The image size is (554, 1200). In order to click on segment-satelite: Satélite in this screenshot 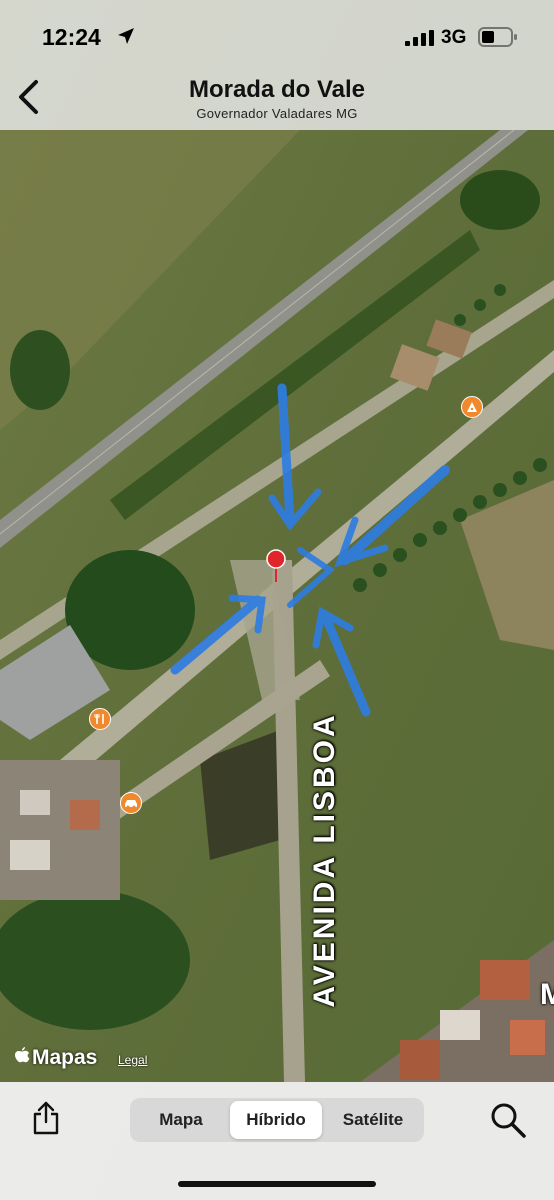, I will do `click(373, 1120)`.